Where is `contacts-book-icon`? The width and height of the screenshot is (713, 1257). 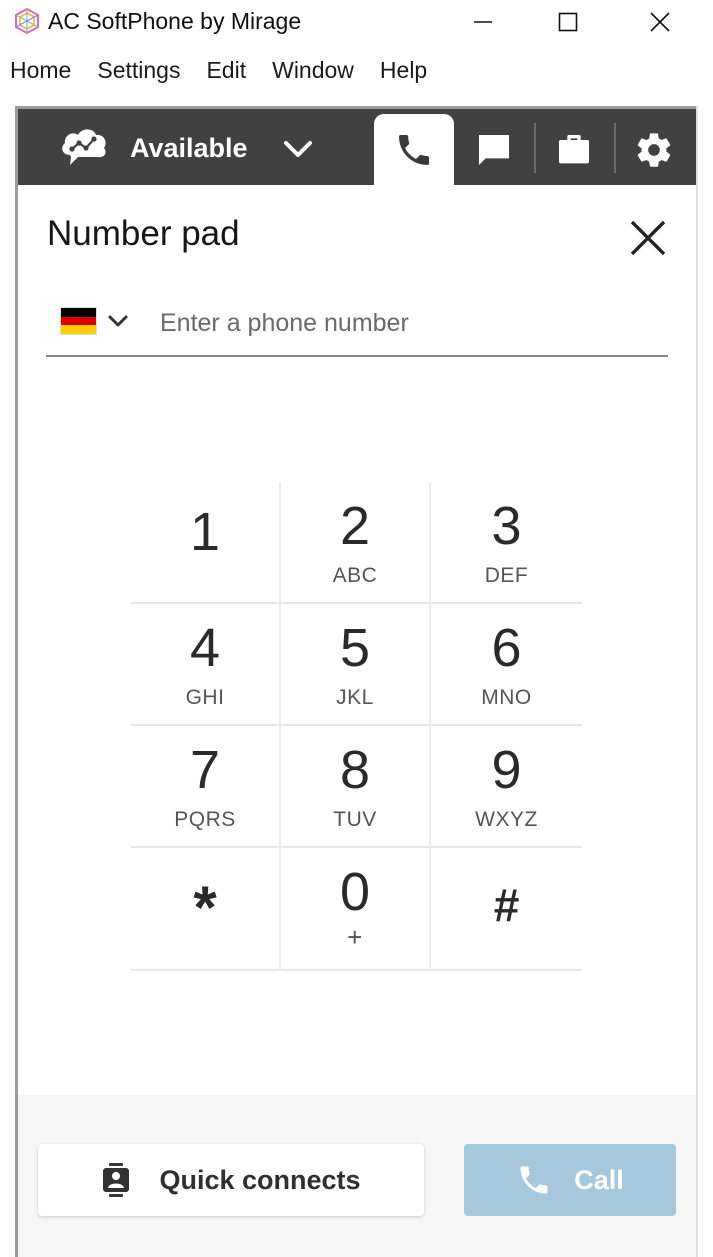 contacts-book-icon is located at coordinates (116, 1180).